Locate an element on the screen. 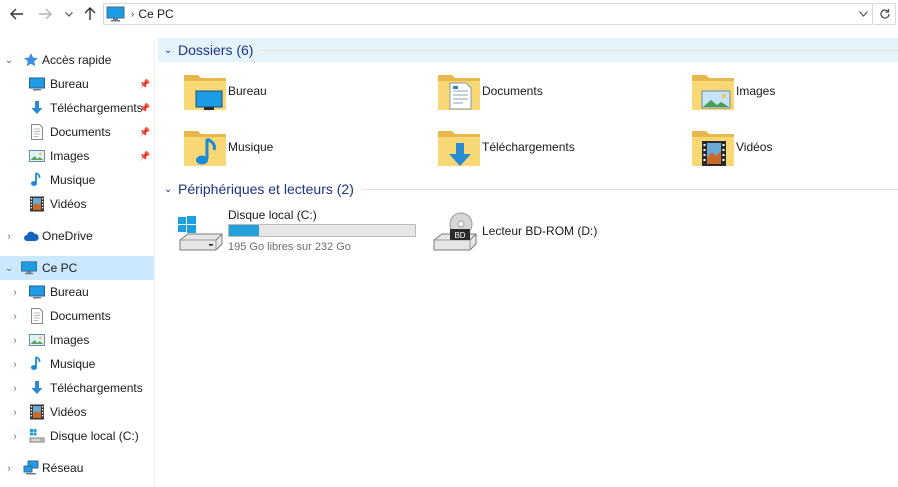 This screenshot has height=487, width=898. group-header-folders: ⌄ Dossiers (6) is located at coordinates (528, 50).